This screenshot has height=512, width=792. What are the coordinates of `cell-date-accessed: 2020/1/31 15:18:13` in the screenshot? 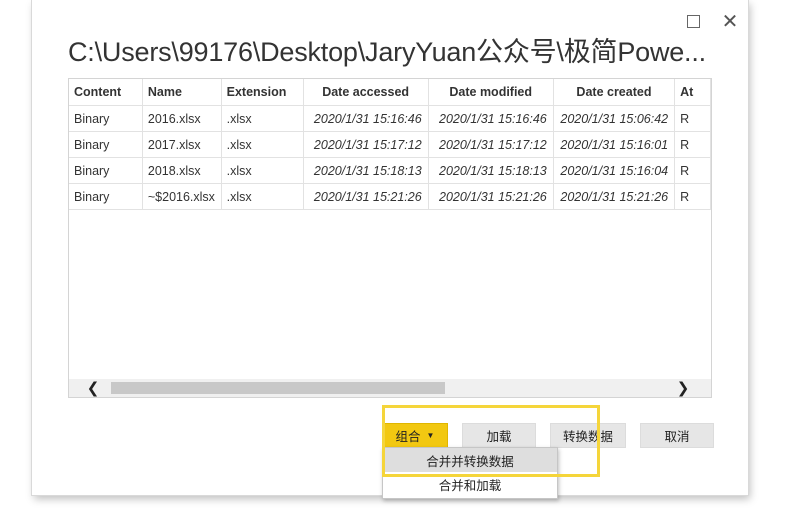 It's located at (366, 170).